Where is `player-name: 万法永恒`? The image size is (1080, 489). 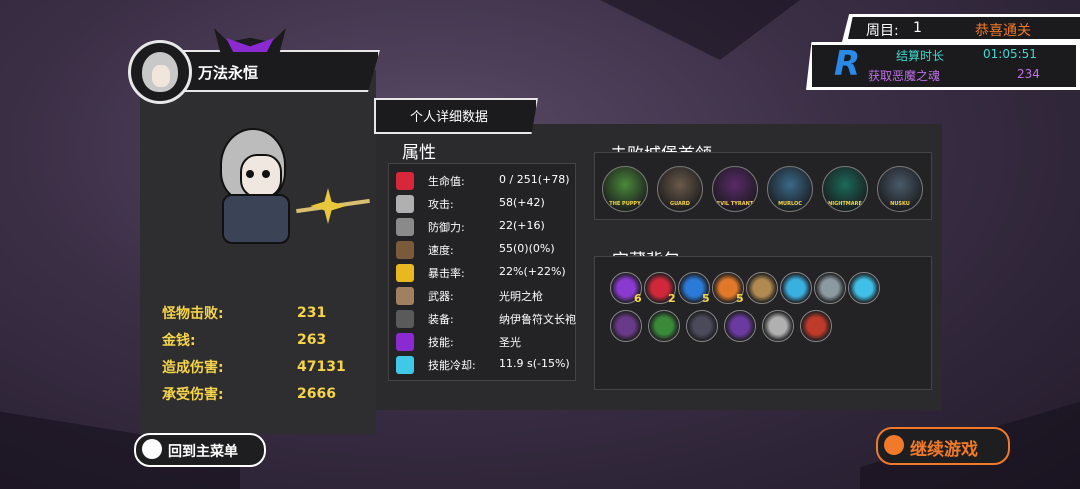 player-name: 万法永恒 is located at coordinates (228, 73).